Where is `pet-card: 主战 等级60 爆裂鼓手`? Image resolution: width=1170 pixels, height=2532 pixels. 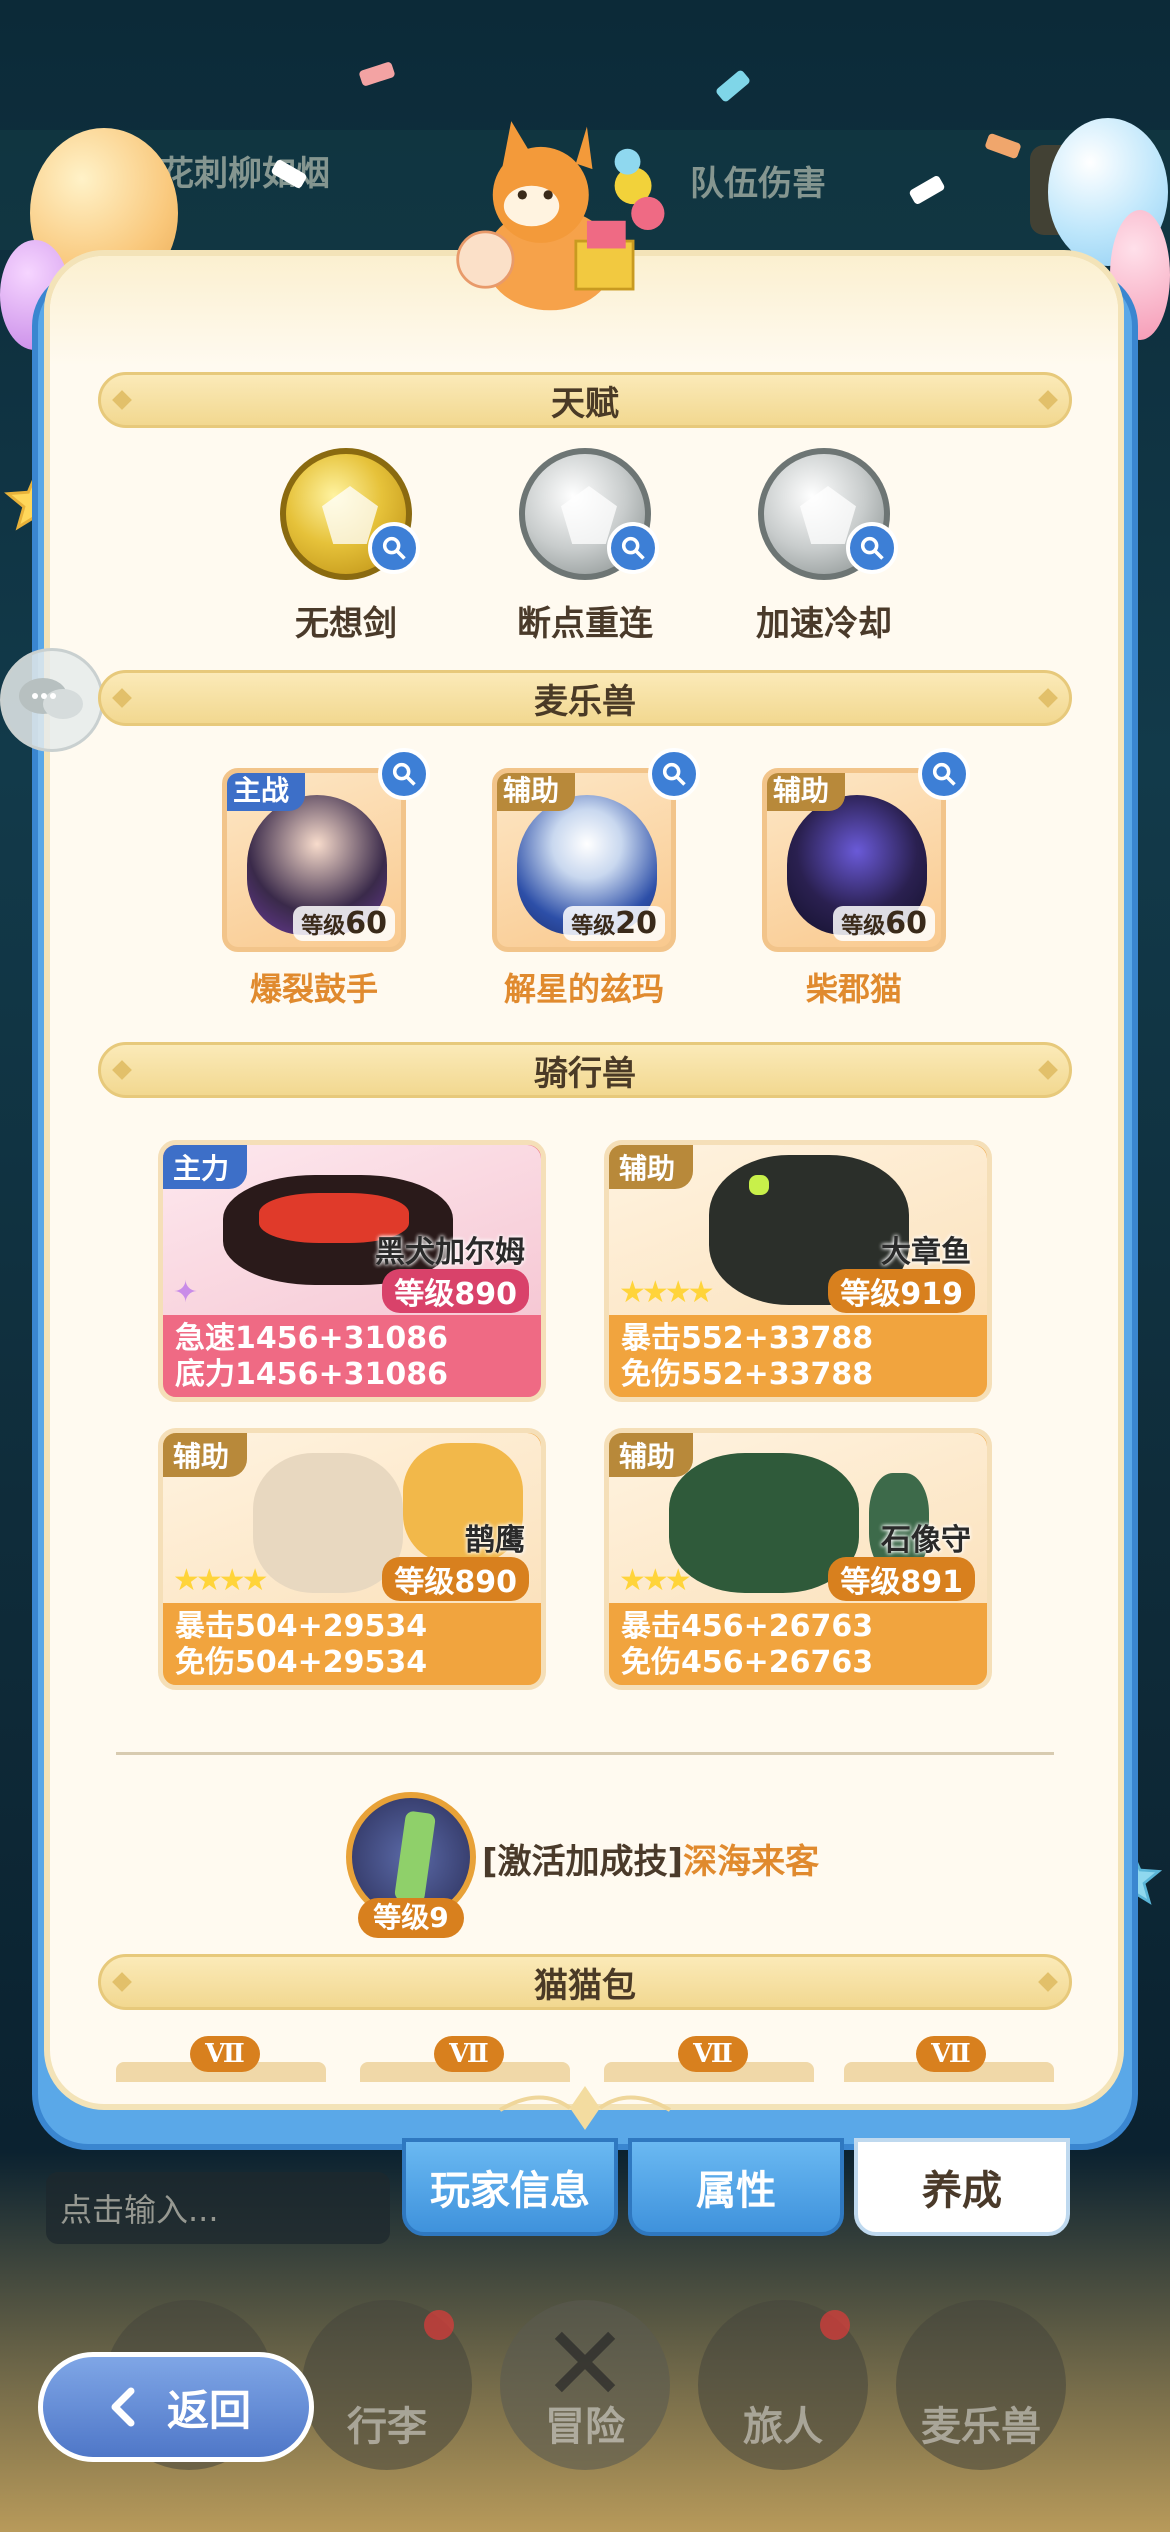
pet-card: 主战 等级60 爆裂鼓手 is located at coordinates (317, 879).